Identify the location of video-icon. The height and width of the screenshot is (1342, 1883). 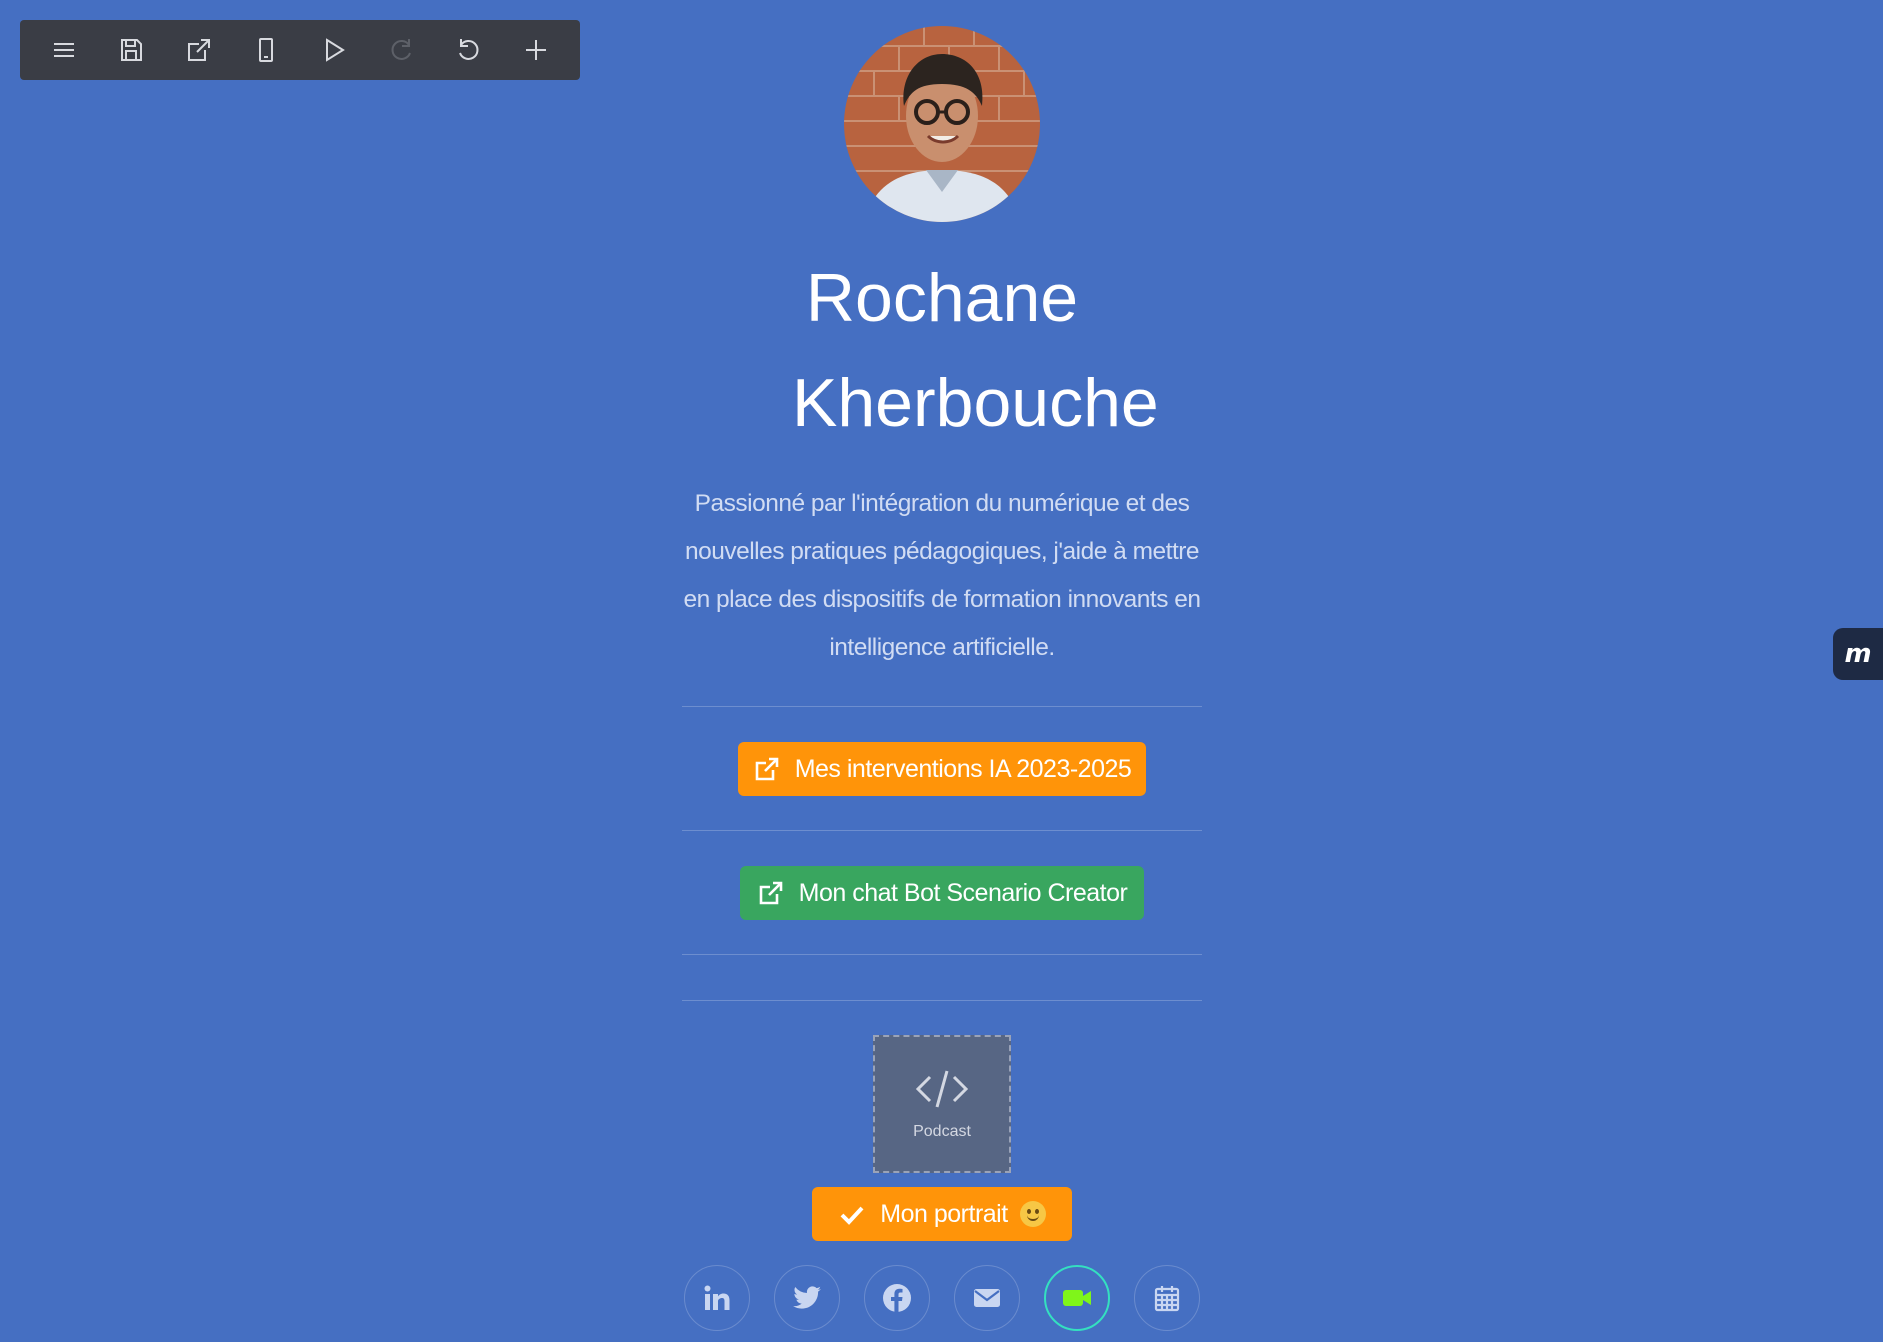
(1077, 1298).